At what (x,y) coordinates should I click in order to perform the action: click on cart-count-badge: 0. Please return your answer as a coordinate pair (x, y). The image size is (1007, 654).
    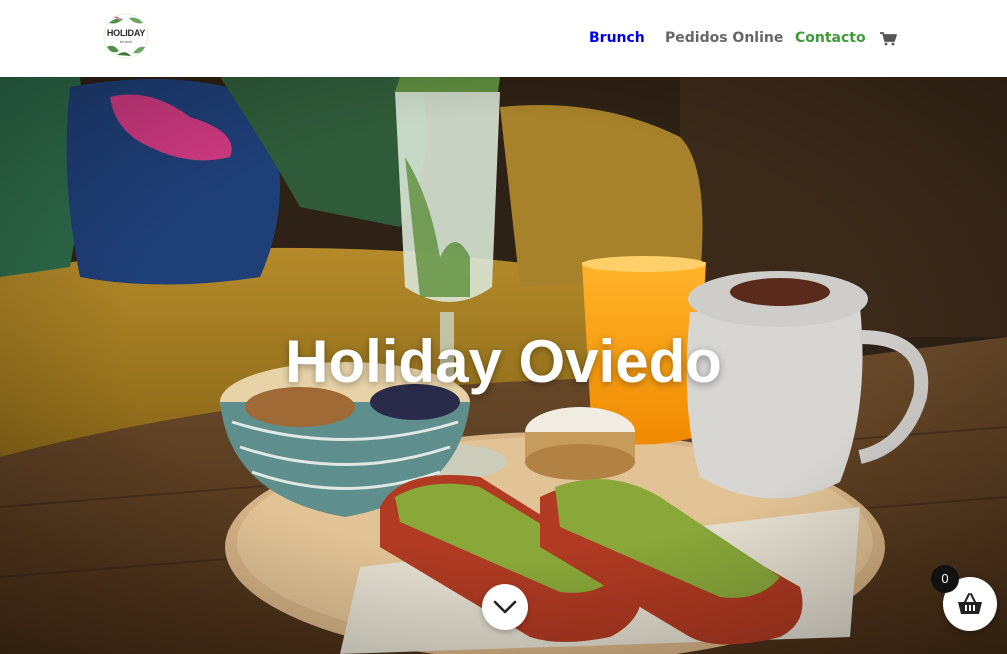
    Looking at the image, I should click on (945, 579).